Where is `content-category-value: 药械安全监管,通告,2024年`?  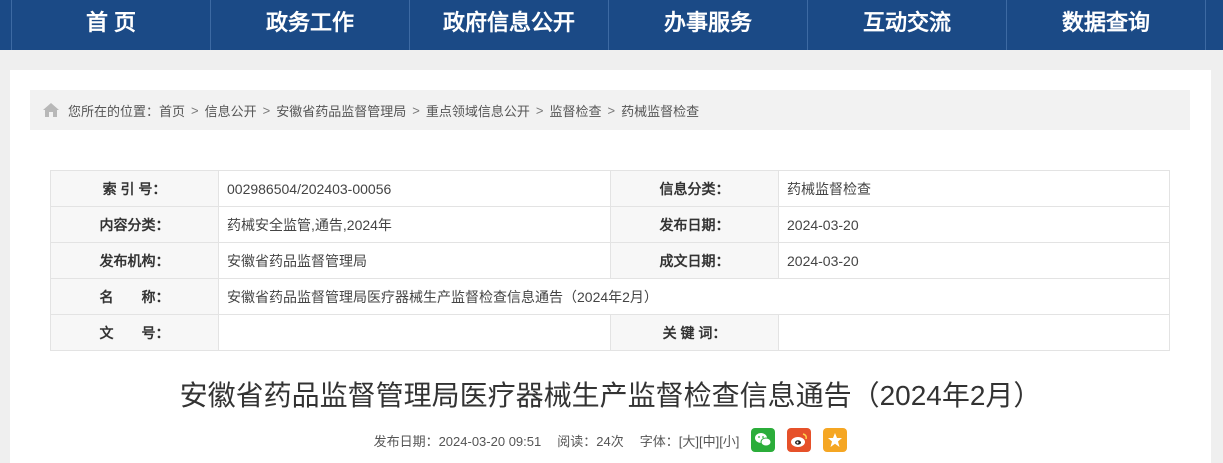
content-category-value: 药械安全监管,通告,2024年 is located at coordinates (414, 224).